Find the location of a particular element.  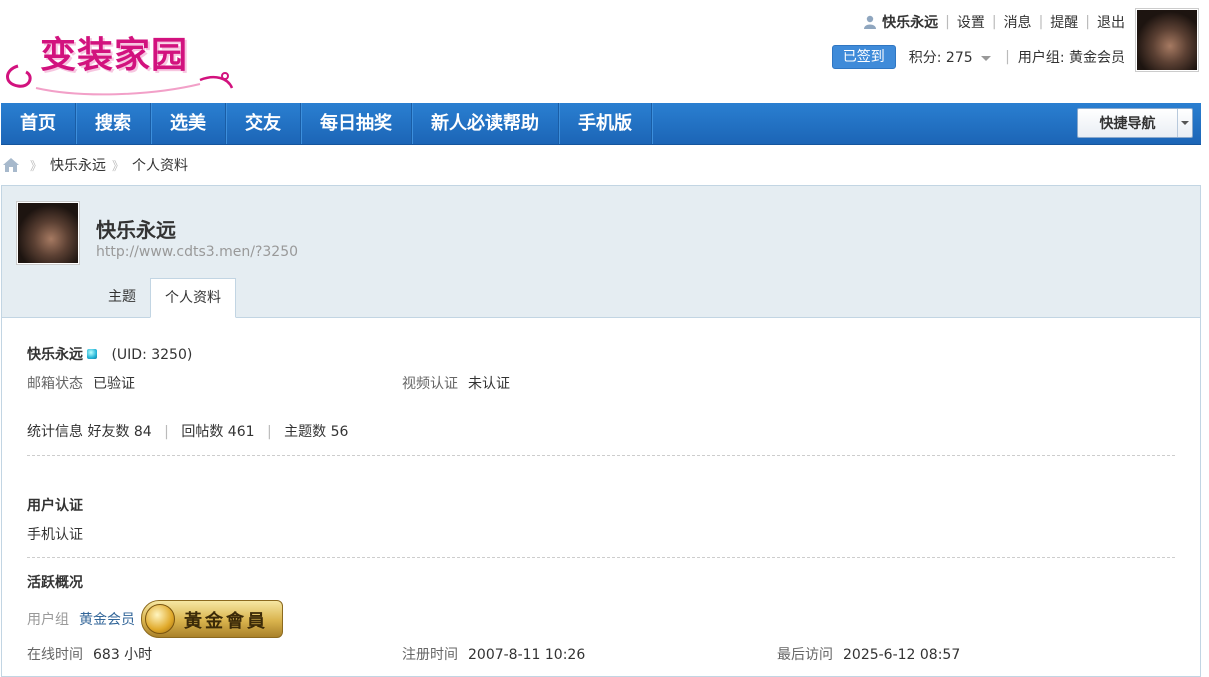

usergroup-row: 用户组 黄金会员 黃金會員 is located at coordinates (155, 619).